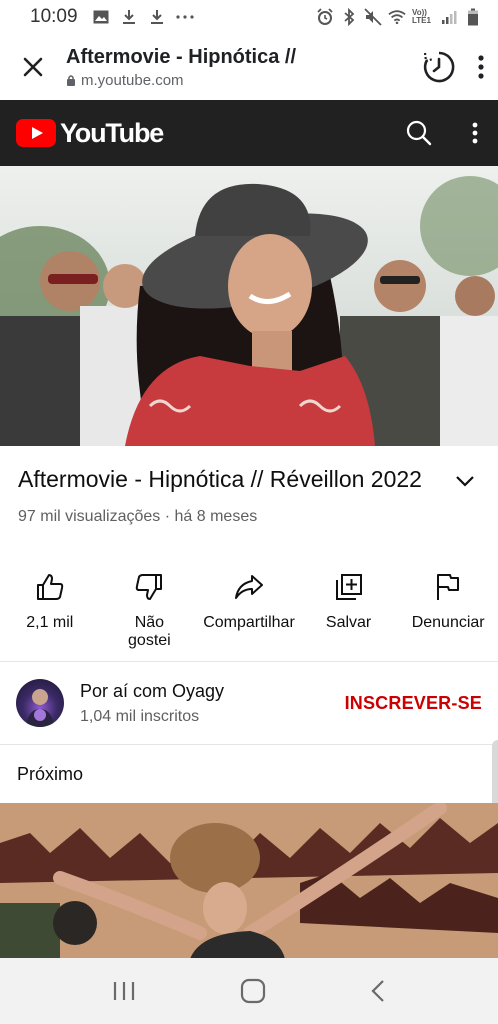 The height and width of the screenshot is (1024, 498). I want to click on lock-icon, so click(71, 80).